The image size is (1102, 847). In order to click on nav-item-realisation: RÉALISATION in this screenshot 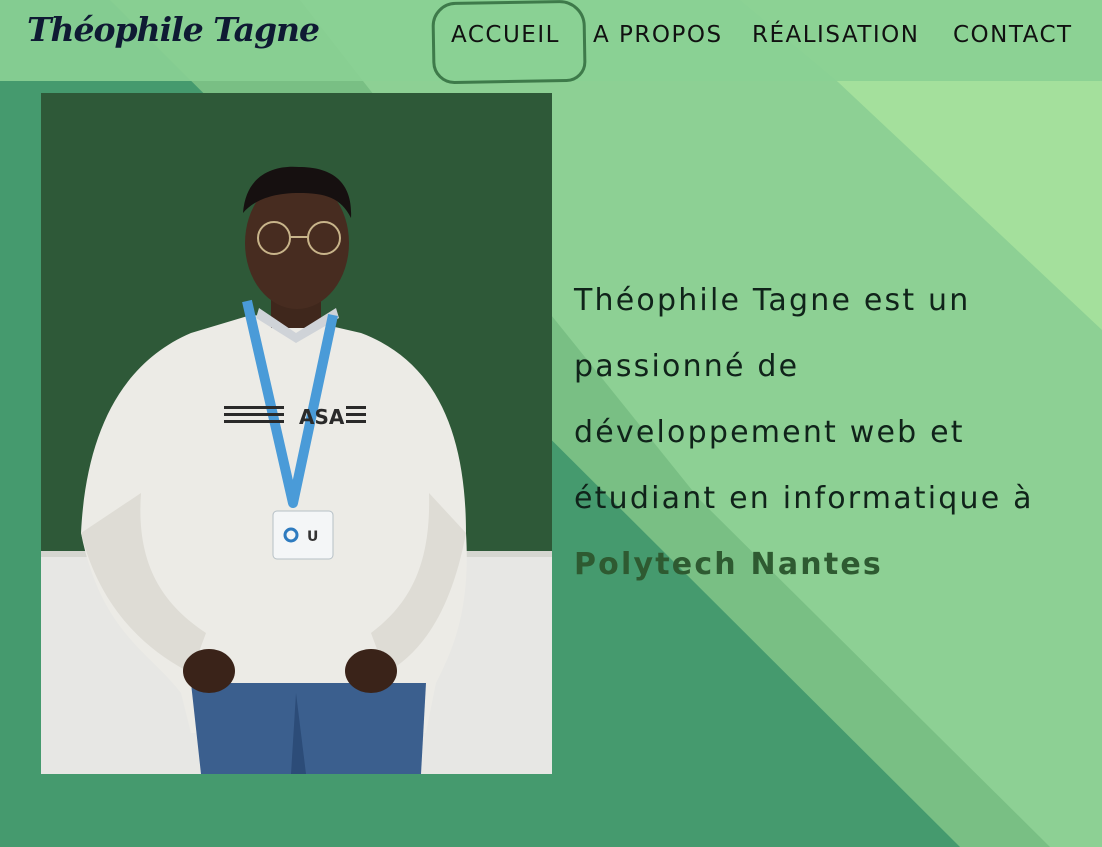, I will do `click(835, 35)`.